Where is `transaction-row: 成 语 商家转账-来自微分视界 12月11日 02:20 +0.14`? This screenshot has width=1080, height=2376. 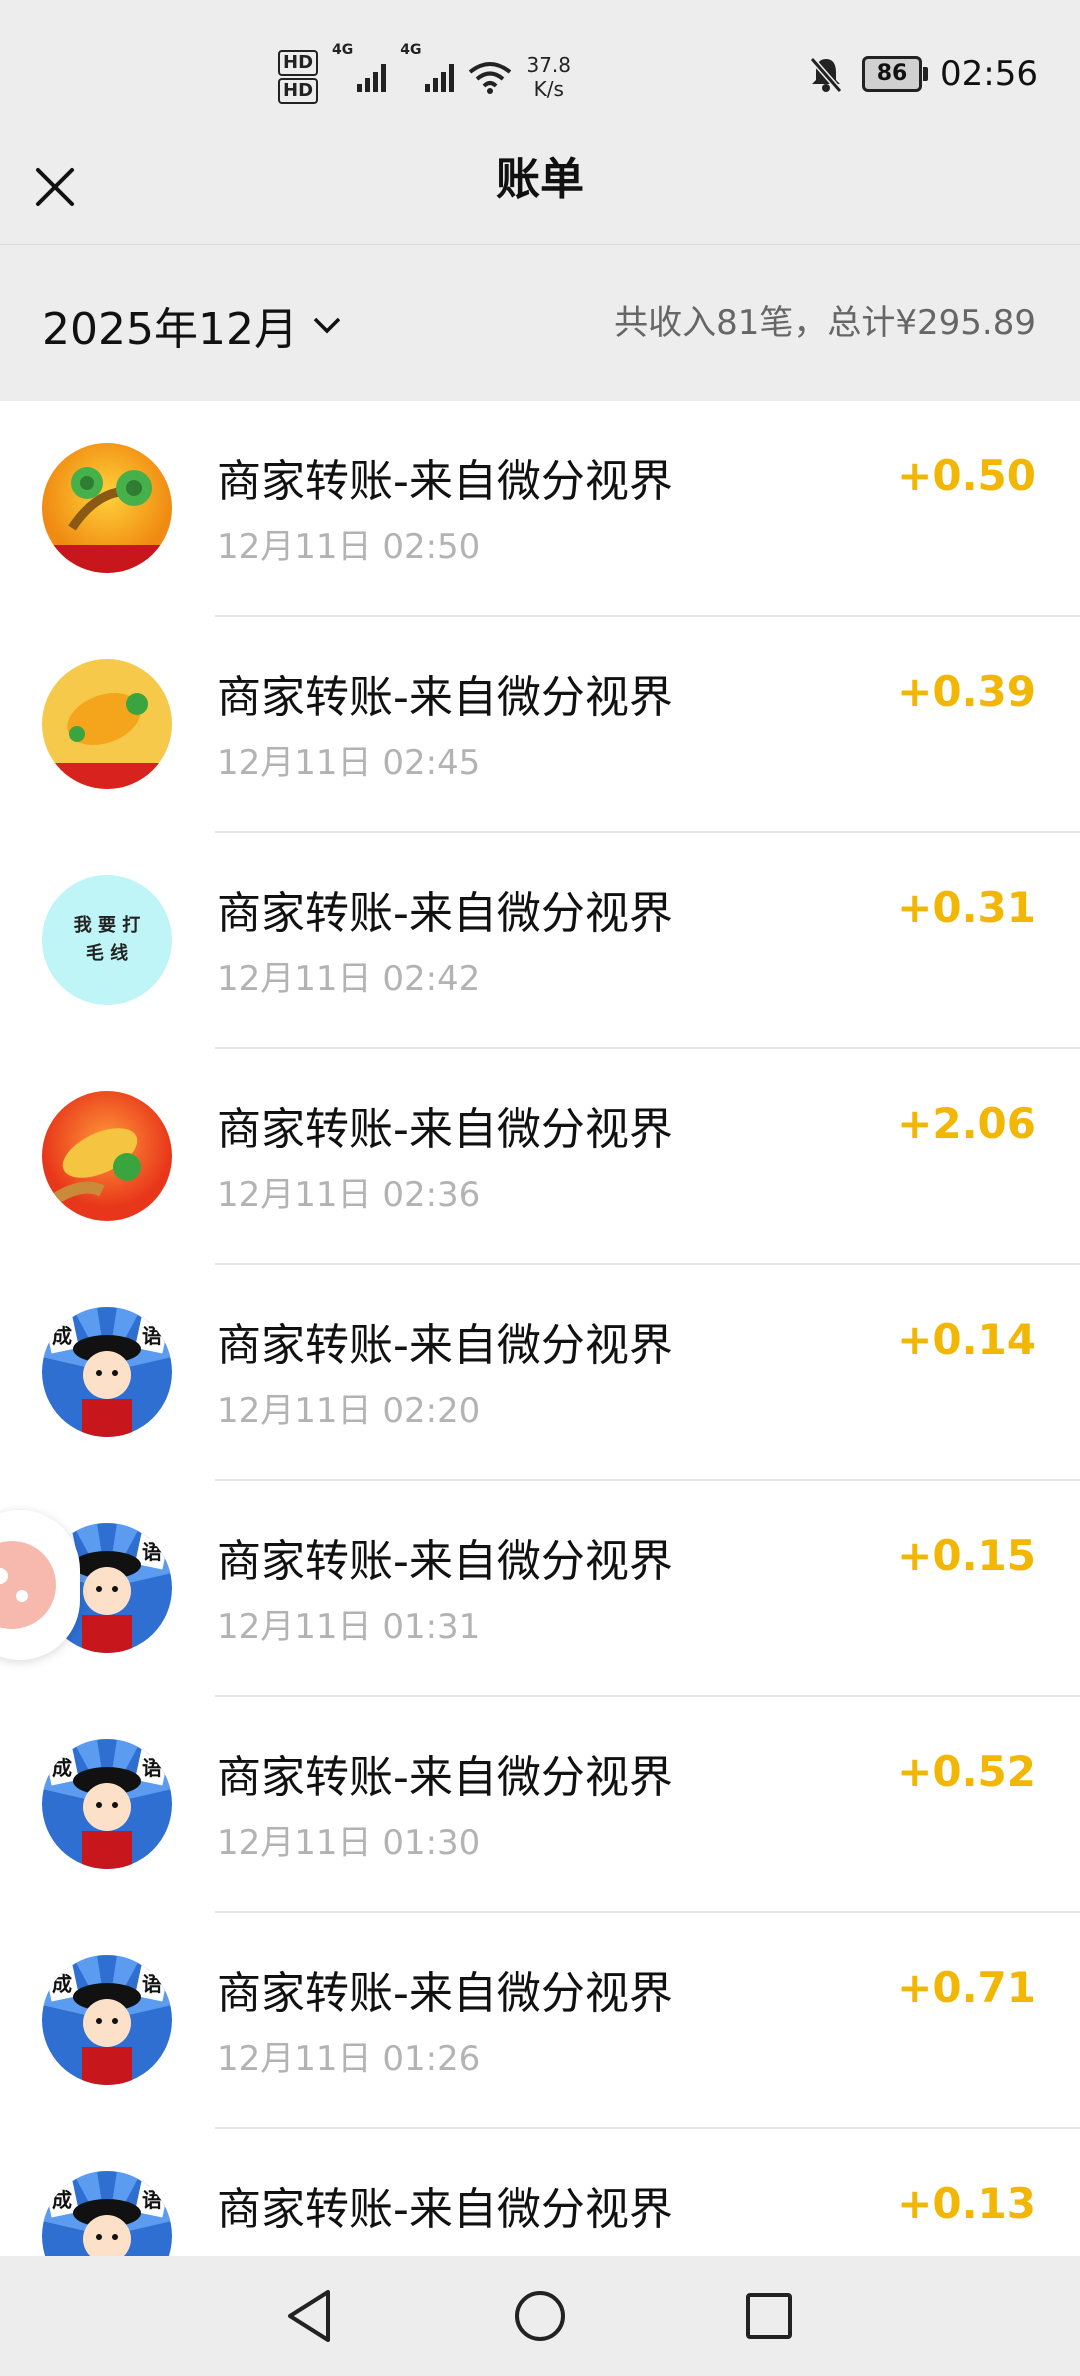
transaction-row: 成 语 商家转账-来自微分视界 12月11日 02:20 +0.14 is located at coordinates (540, 1373).